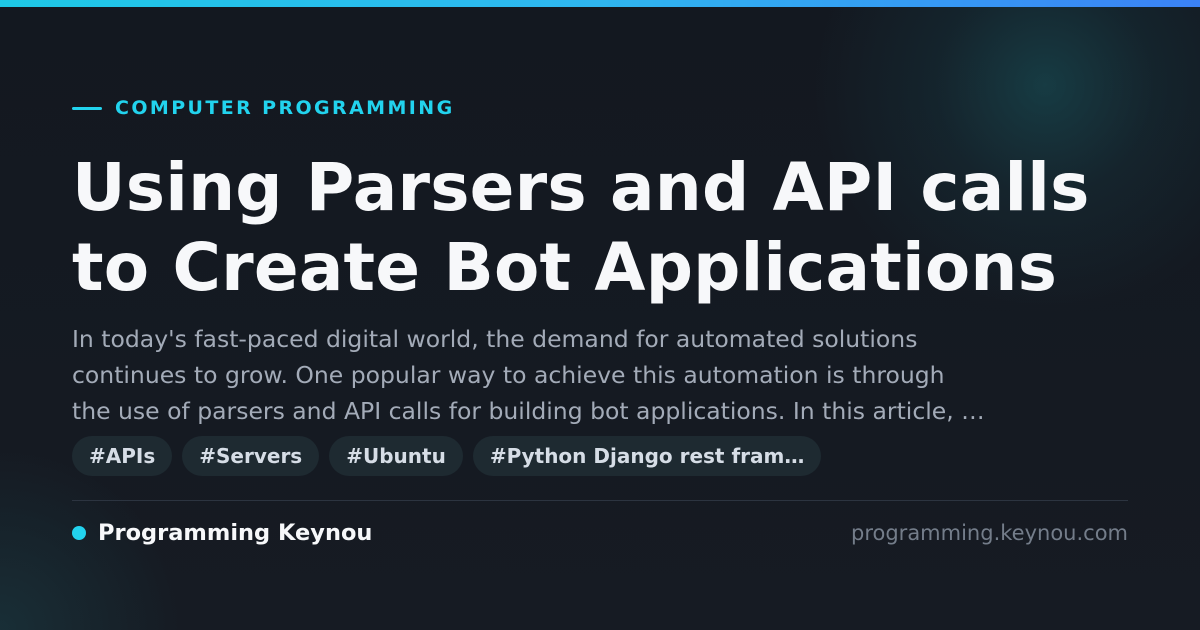 The image size is (1200, 630). I want to click on brand-dot-icon, so click(79, 533).